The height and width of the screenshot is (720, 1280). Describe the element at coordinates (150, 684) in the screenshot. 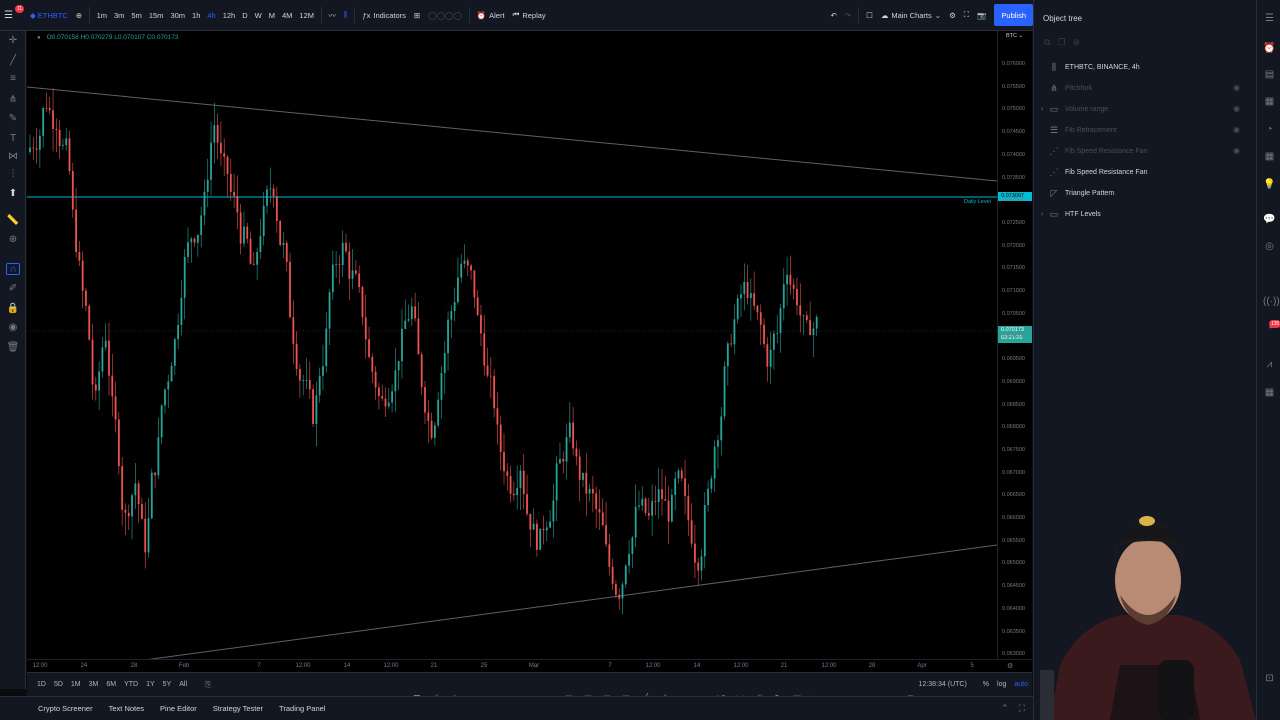

I see `range-1y: 1Y` at that location.